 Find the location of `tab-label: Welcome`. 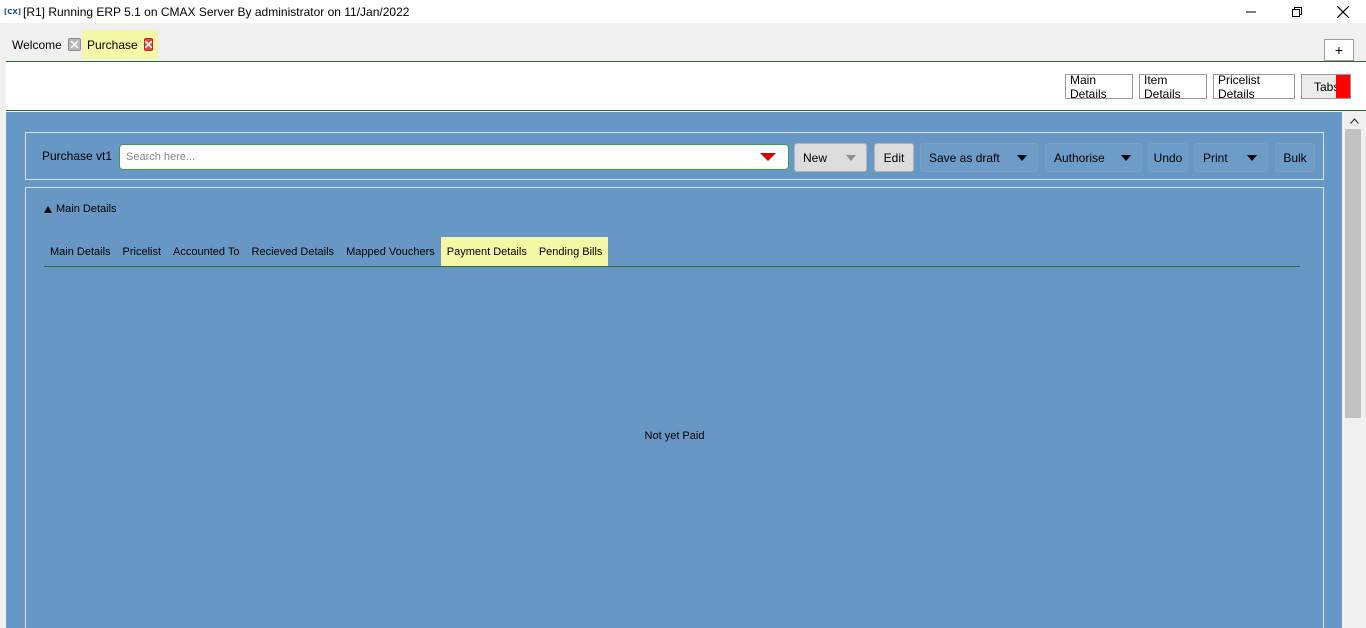

tab-label: Welcome is located at coordinates (37, 44).